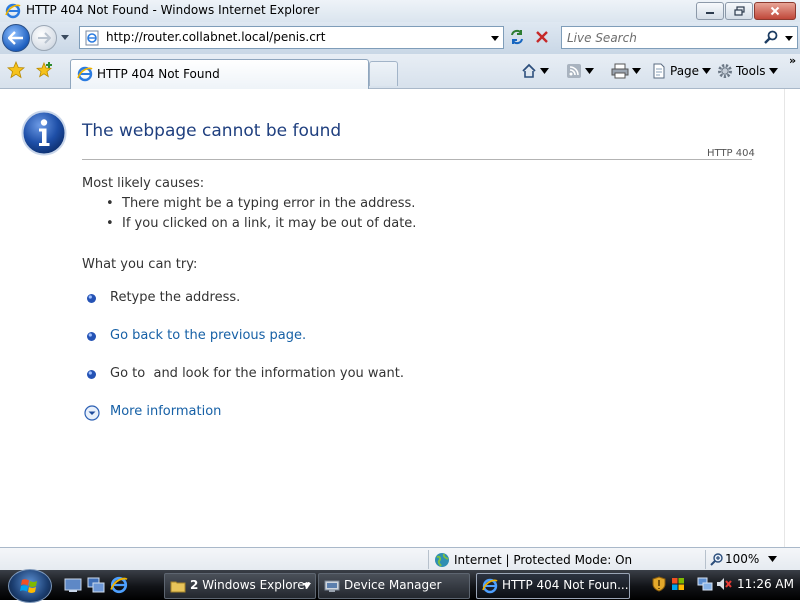 Image resolution: width=800 pixels, height=605 pixels. Describe the element at coordinates (208, 335) in the screenshot. I see `go-back-link: Go back to the previous page.` at that location.